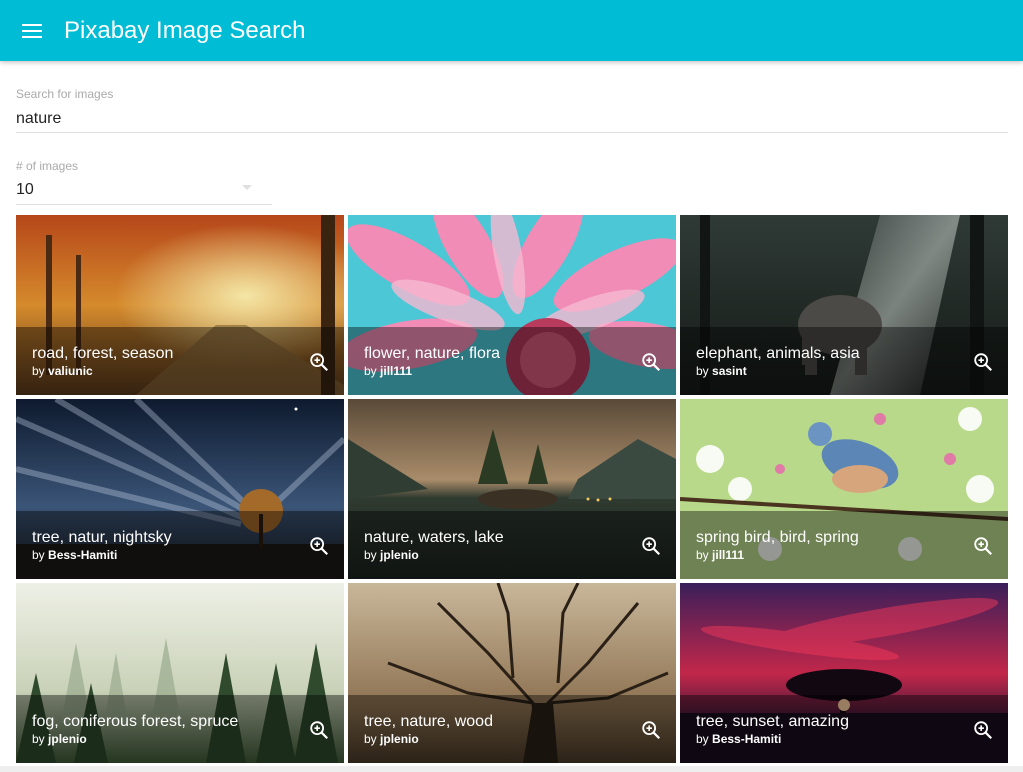 The height and width of the screenshot is (772, 1023). Describe the element at coordinates (512, 305) in the screenshot. I see `image-tile: flower, nature, flora by jill111` at that location.